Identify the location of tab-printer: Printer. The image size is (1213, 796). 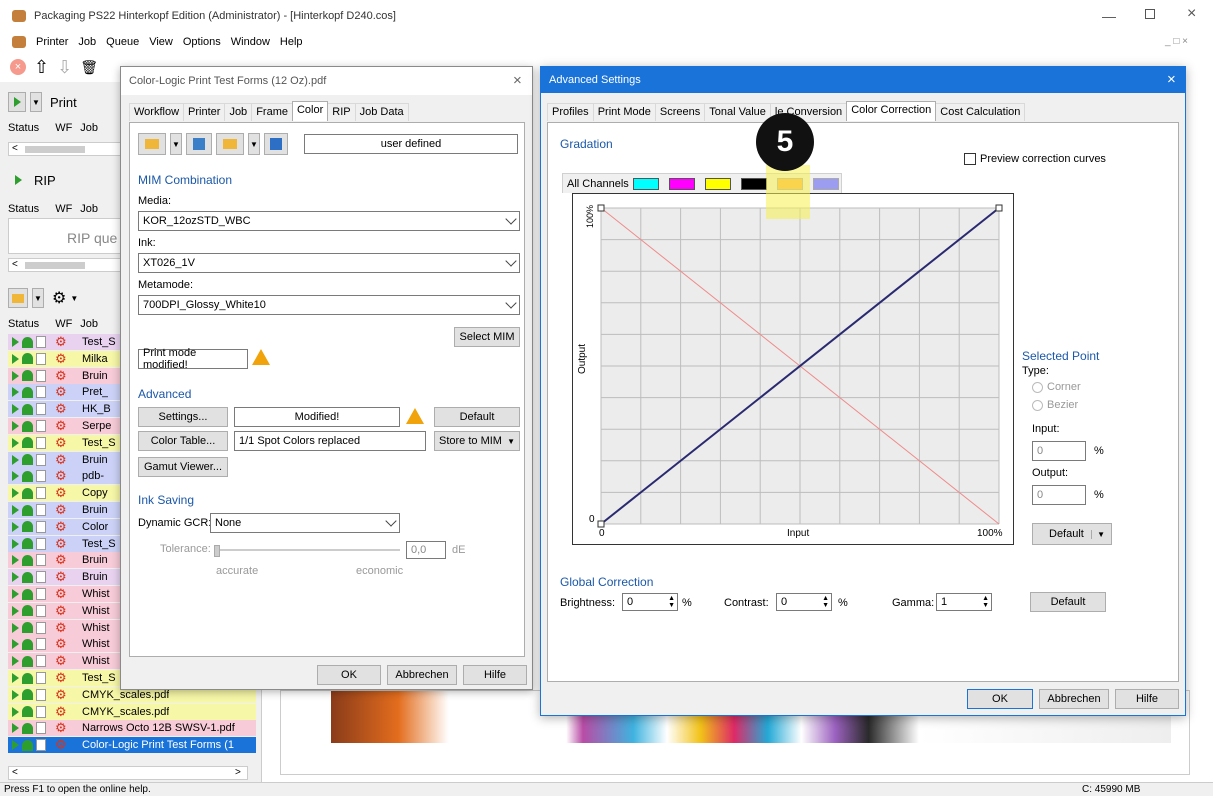
(204, 112).